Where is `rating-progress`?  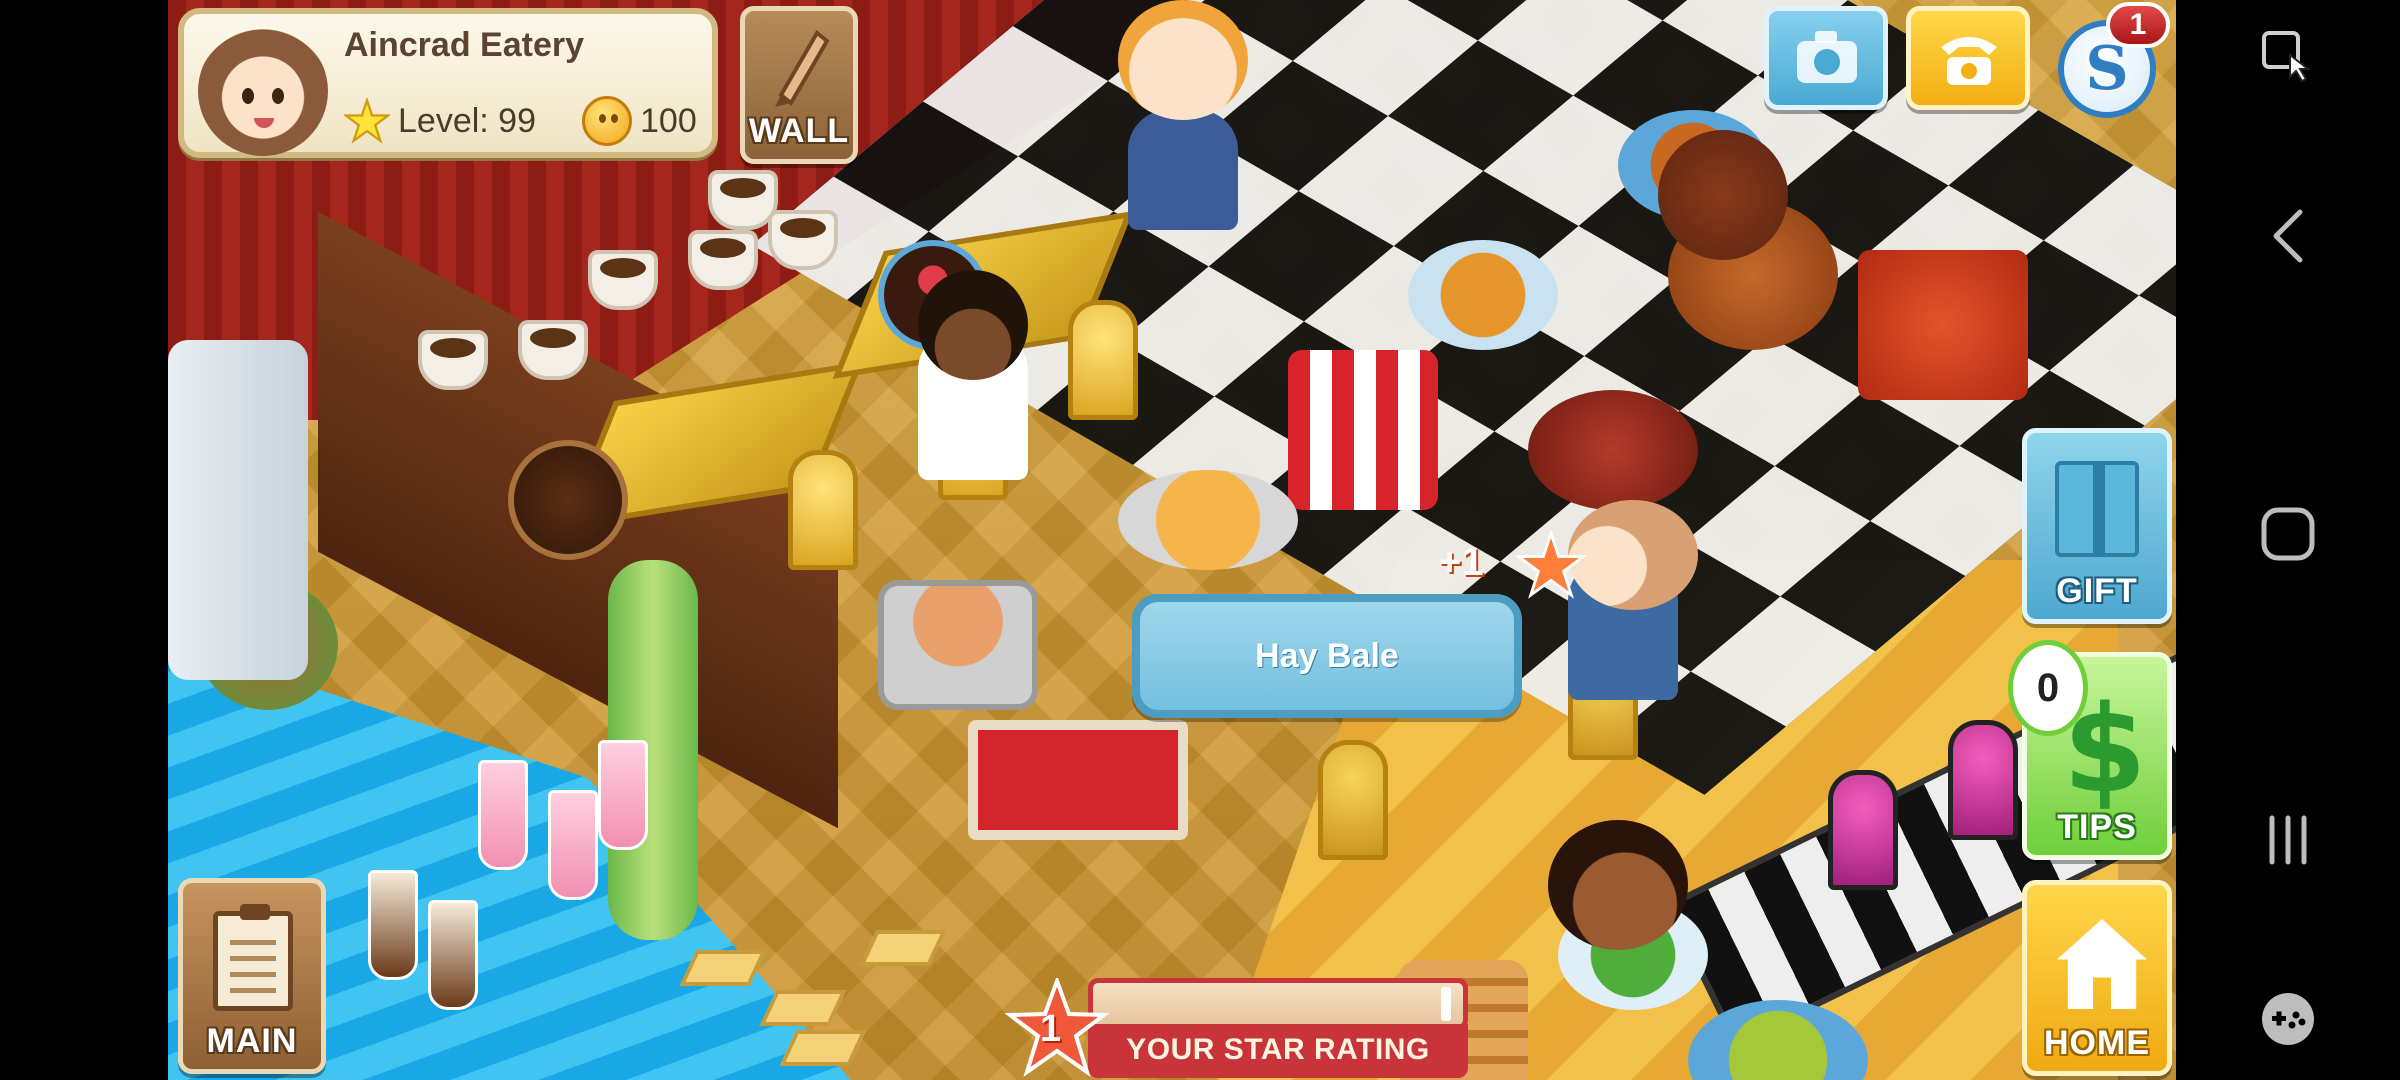
rating-progress is located at coordinates (1278, 1004).